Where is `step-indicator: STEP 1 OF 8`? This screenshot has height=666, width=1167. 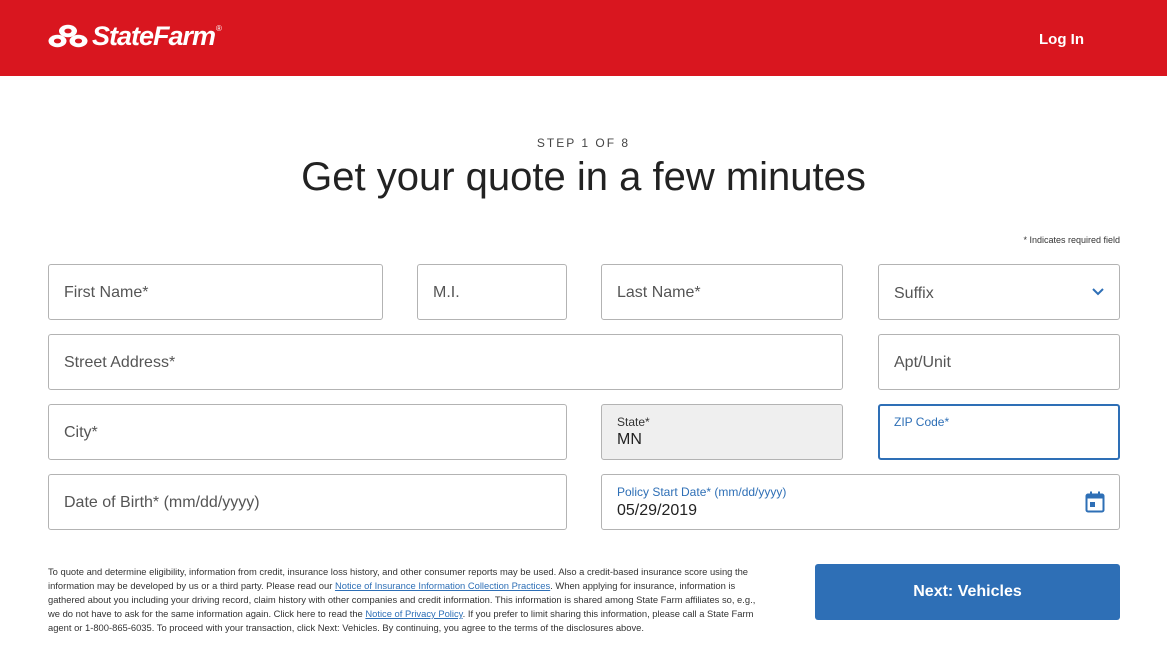
step-indicator: STEP 1 OF 8 is located at coordinates (583, 143).